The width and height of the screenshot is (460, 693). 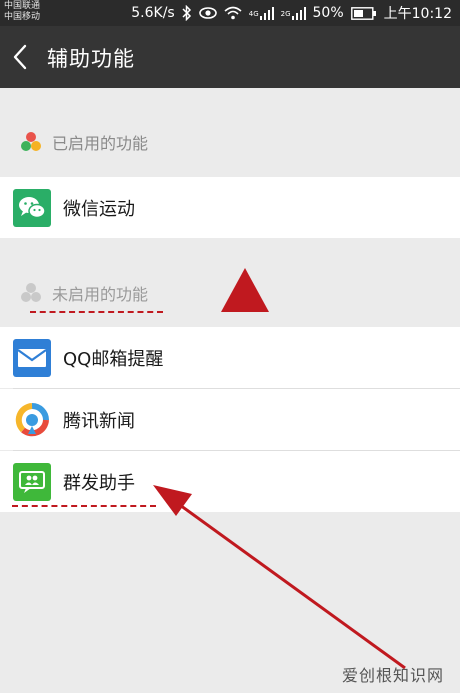 I want to click on carrier-labels: 中国联通 中国移动, so click(x=22, y=12).